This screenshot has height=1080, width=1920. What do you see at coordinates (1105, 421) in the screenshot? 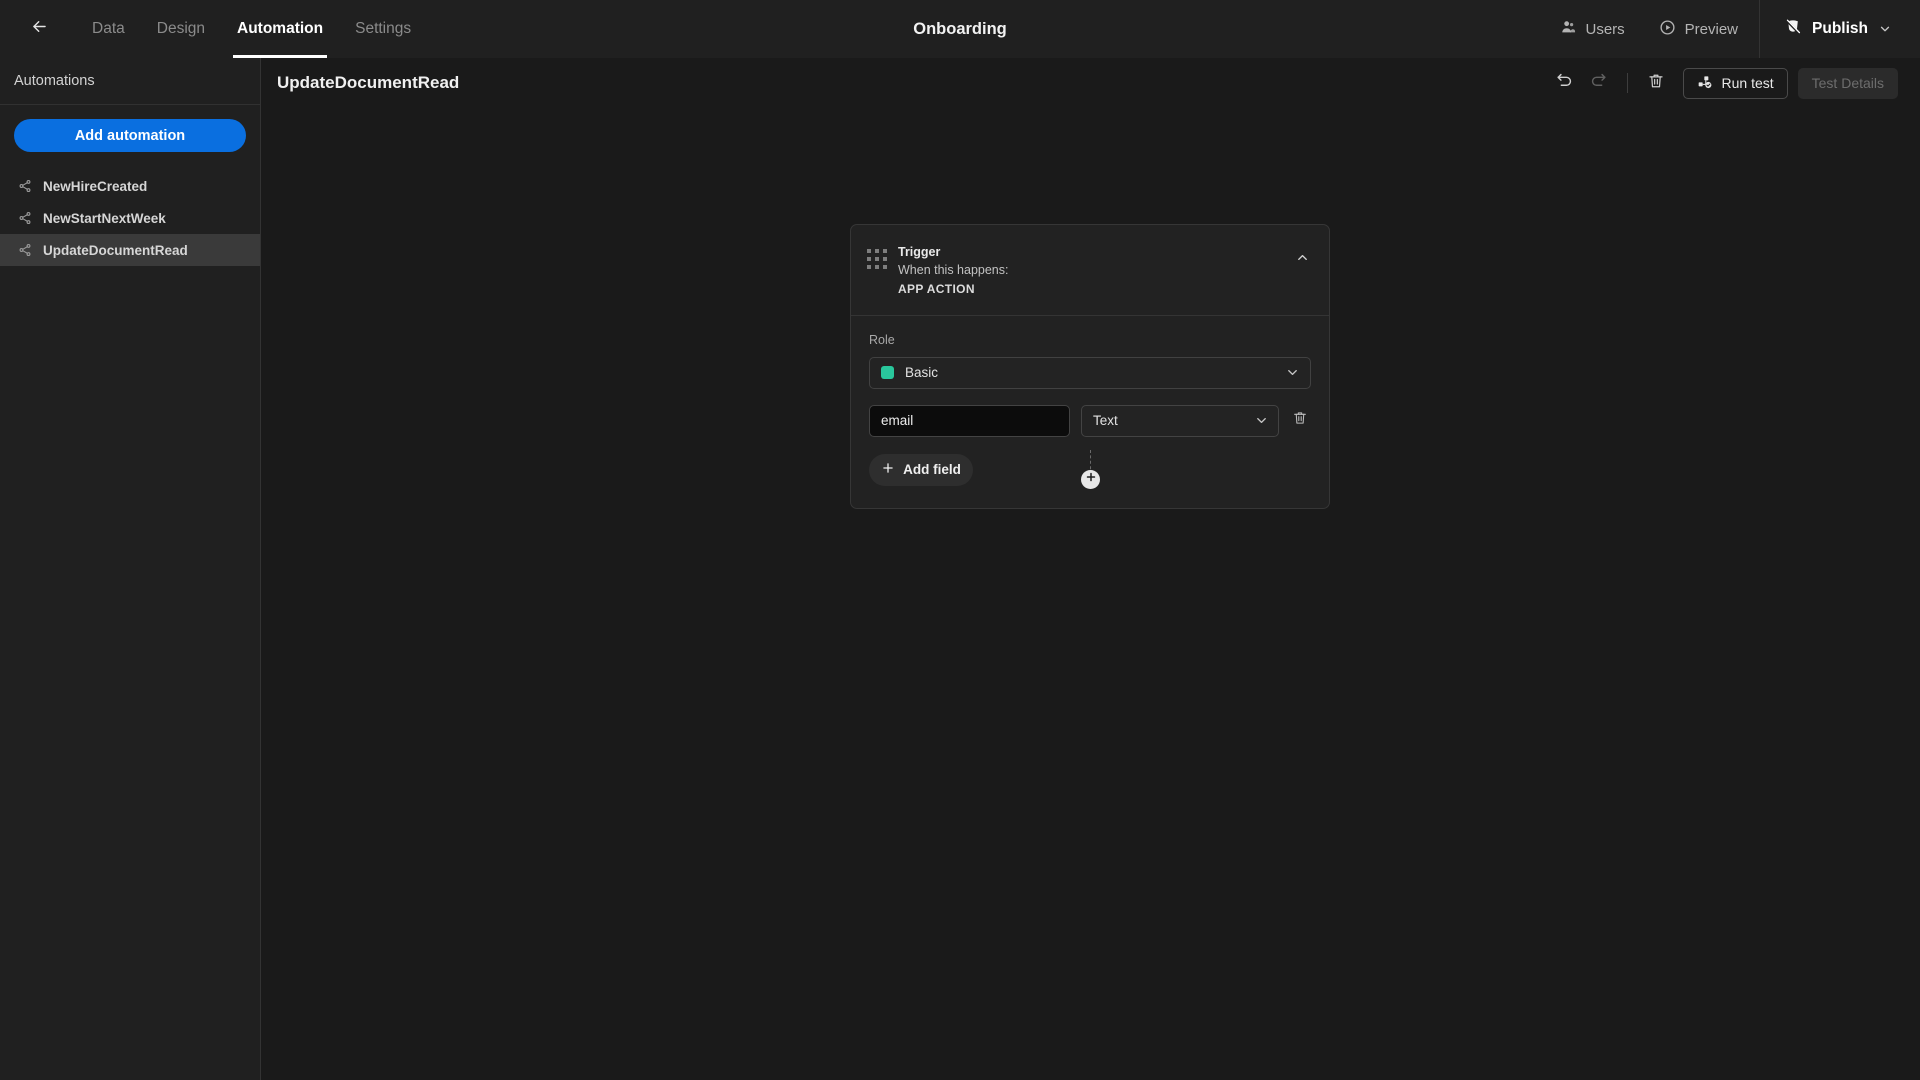
I see `field-type-value: Text` at bounding box center [1105, 421].